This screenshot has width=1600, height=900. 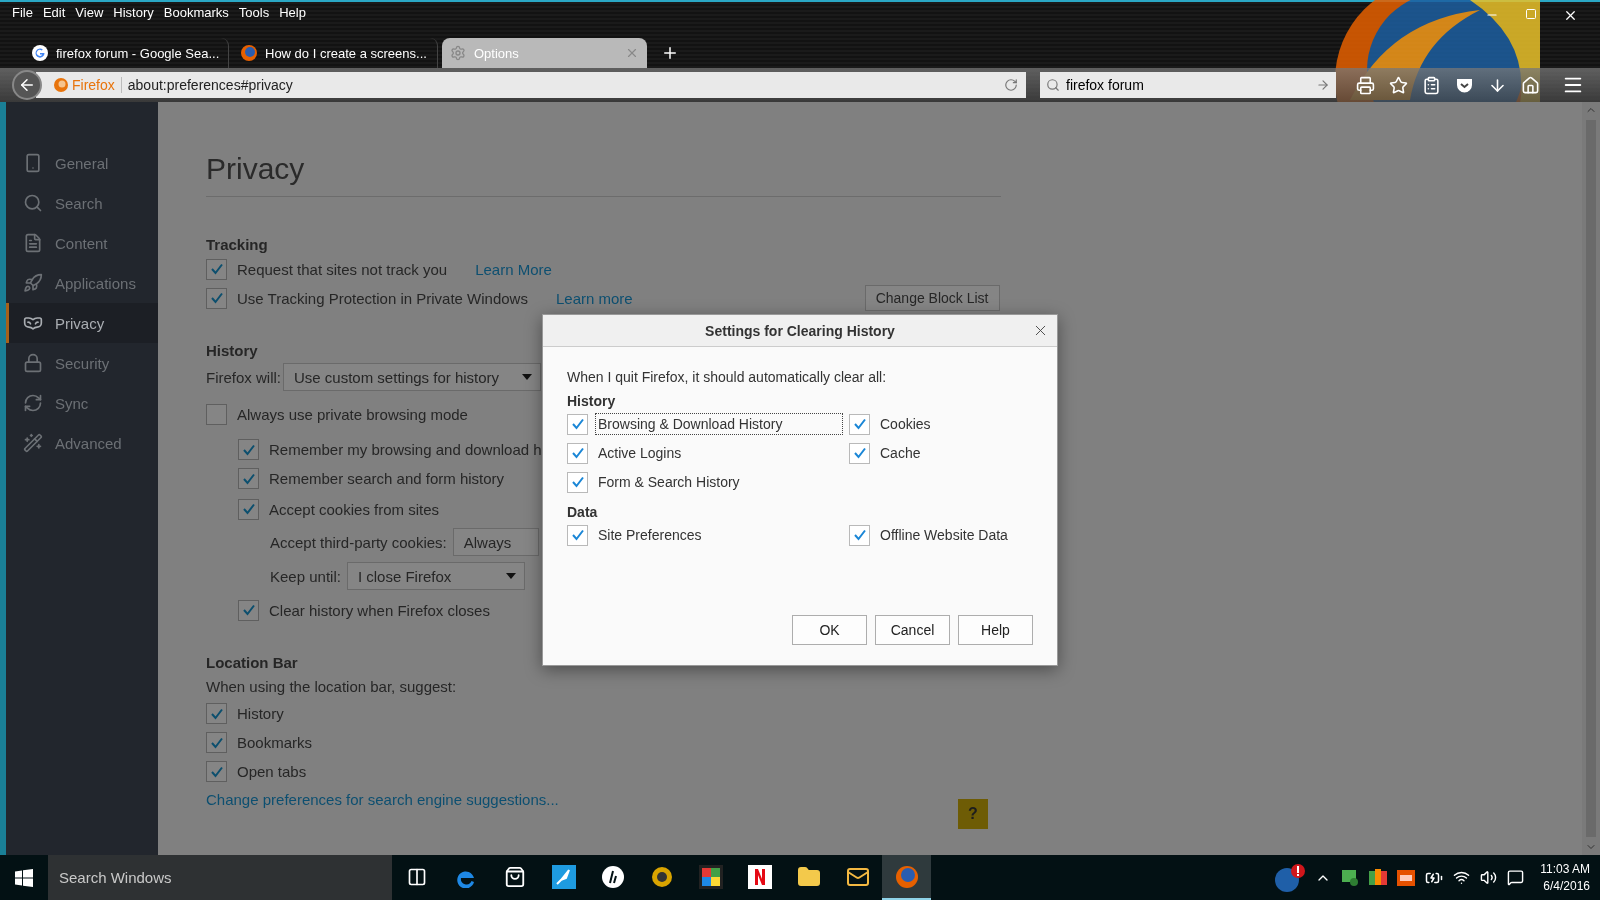 What do you see at coordinates (24, 877) in the screenshot?
I see `windows-logo-icon` at bounding box center [24, 877].